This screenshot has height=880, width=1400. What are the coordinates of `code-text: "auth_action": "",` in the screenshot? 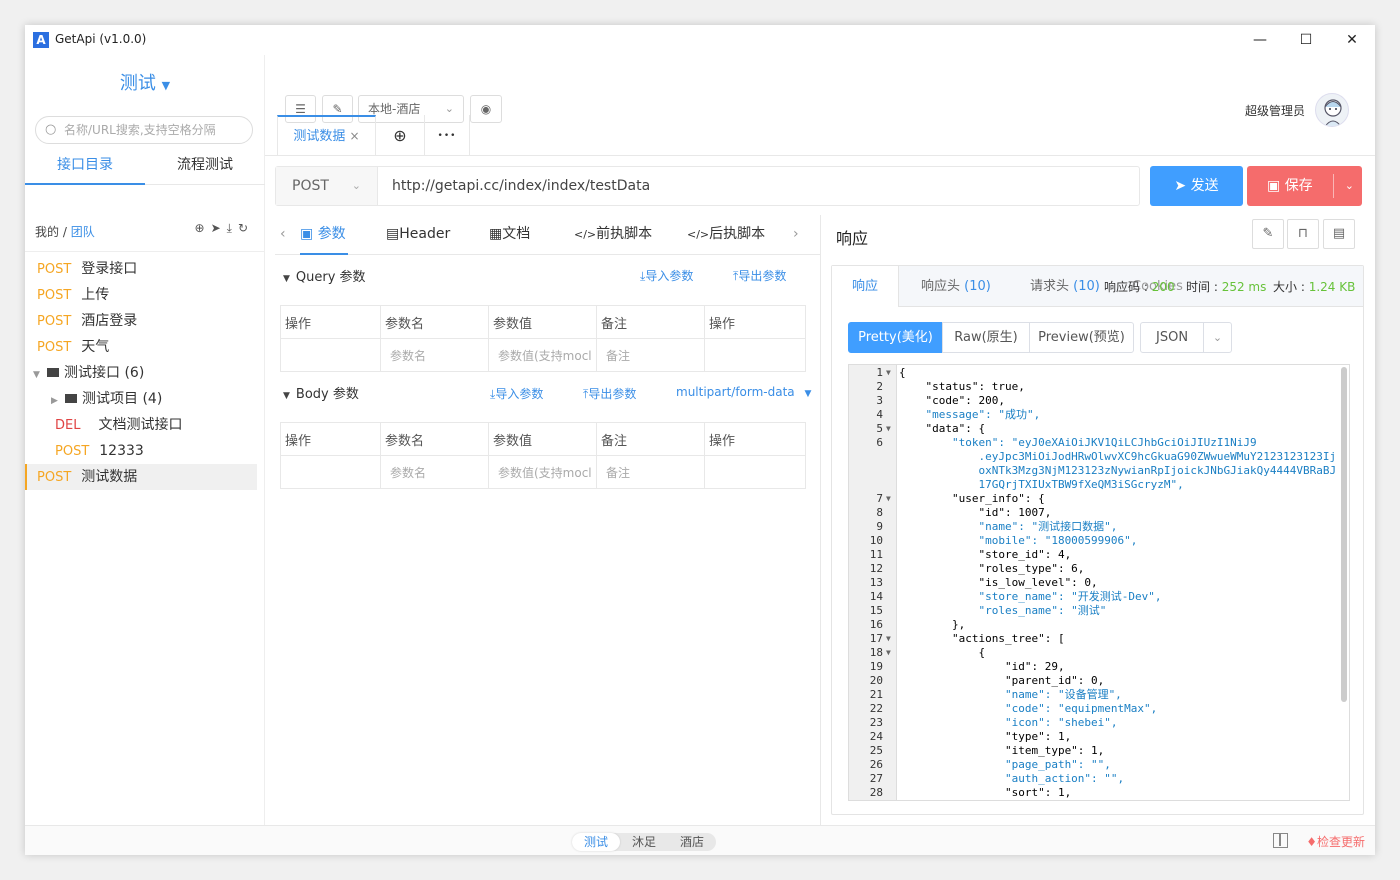 It's located at (1012, 778).